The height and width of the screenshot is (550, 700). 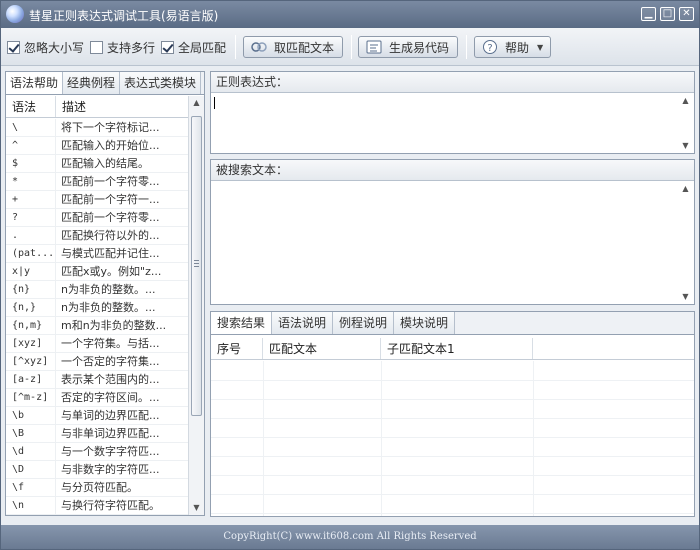 I want to click on column-header-description: 描述, so click(x=122, y=106).